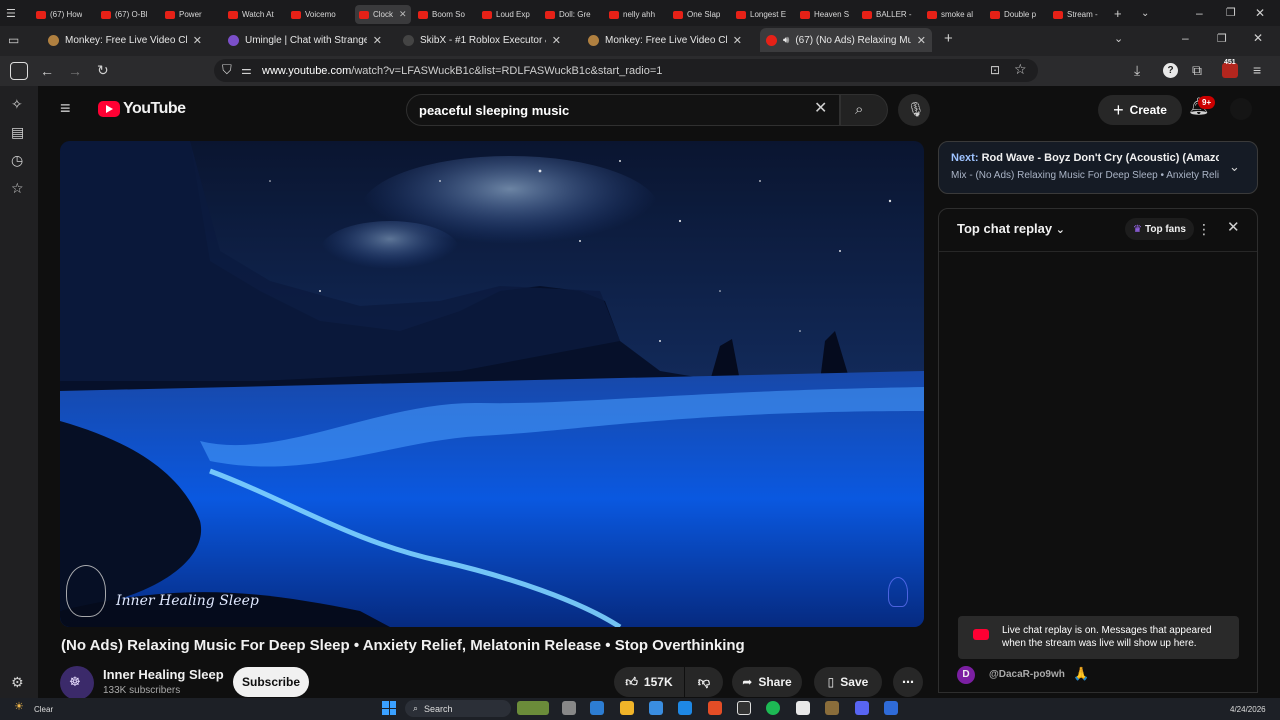 This screenshot has width=1280, height=720. What do you see at coordinates (1204, 229) in the screenshot?
I see `more-vert-icon: ⋮` at bounding box center [1204, 229].